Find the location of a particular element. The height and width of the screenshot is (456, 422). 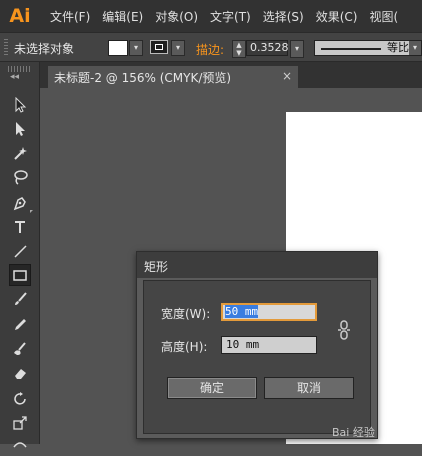

height-label: 高度(H): is located at coordinates (184, 347).